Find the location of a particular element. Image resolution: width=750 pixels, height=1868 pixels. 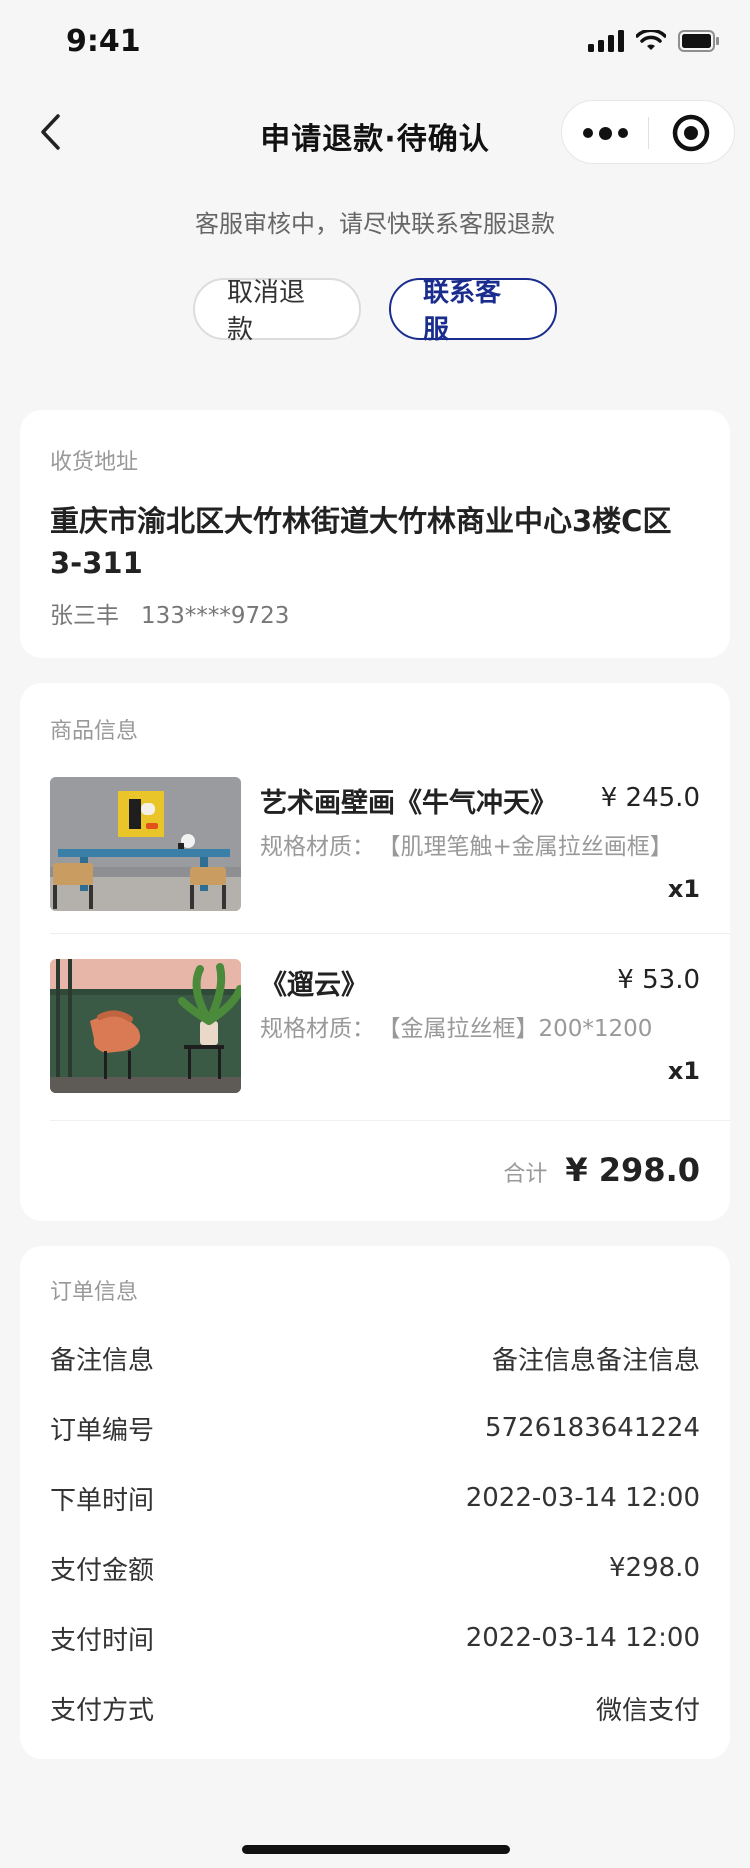

goods-item: 《遛云》 ¥ 53.0 规格材质： 【金属拉丝框】200*1200 x1 is located at coordinates (390, 1027).